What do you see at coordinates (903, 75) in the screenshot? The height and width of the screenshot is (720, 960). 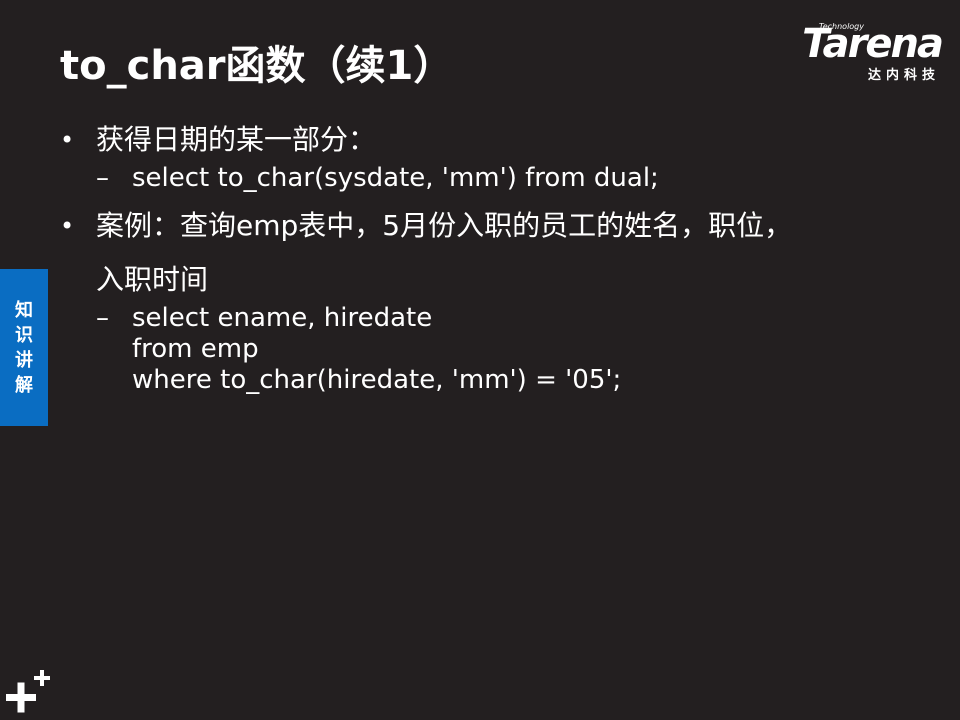 I see `logo-cn-text: 达内科技` at bounding box center [903, 75].